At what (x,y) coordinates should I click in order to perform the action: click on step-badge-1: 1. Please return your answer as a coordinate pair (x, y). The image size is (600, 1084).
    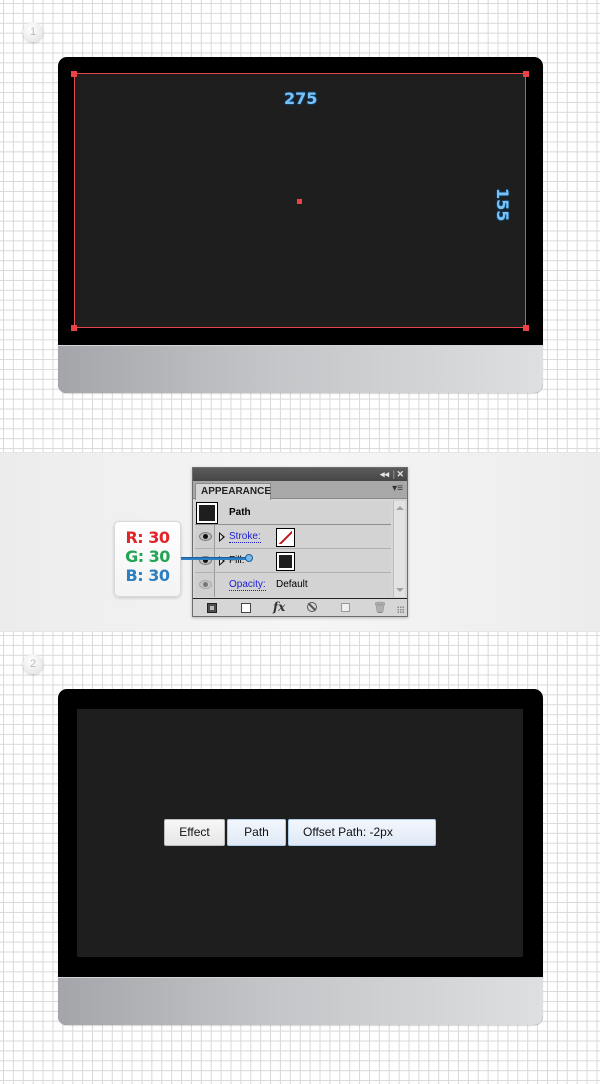
    Looking at the image, I should click on (33, 32).